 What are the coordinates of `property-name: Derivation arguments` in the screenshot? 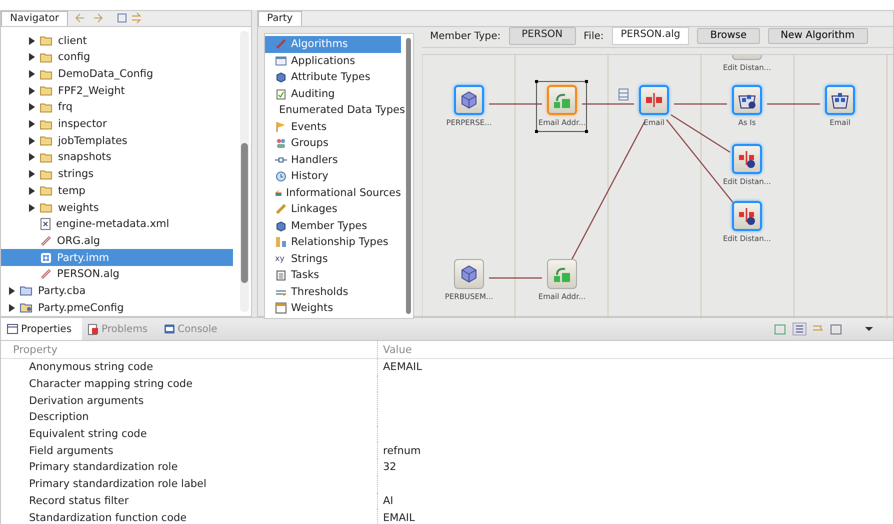 It's located at (86, 400).